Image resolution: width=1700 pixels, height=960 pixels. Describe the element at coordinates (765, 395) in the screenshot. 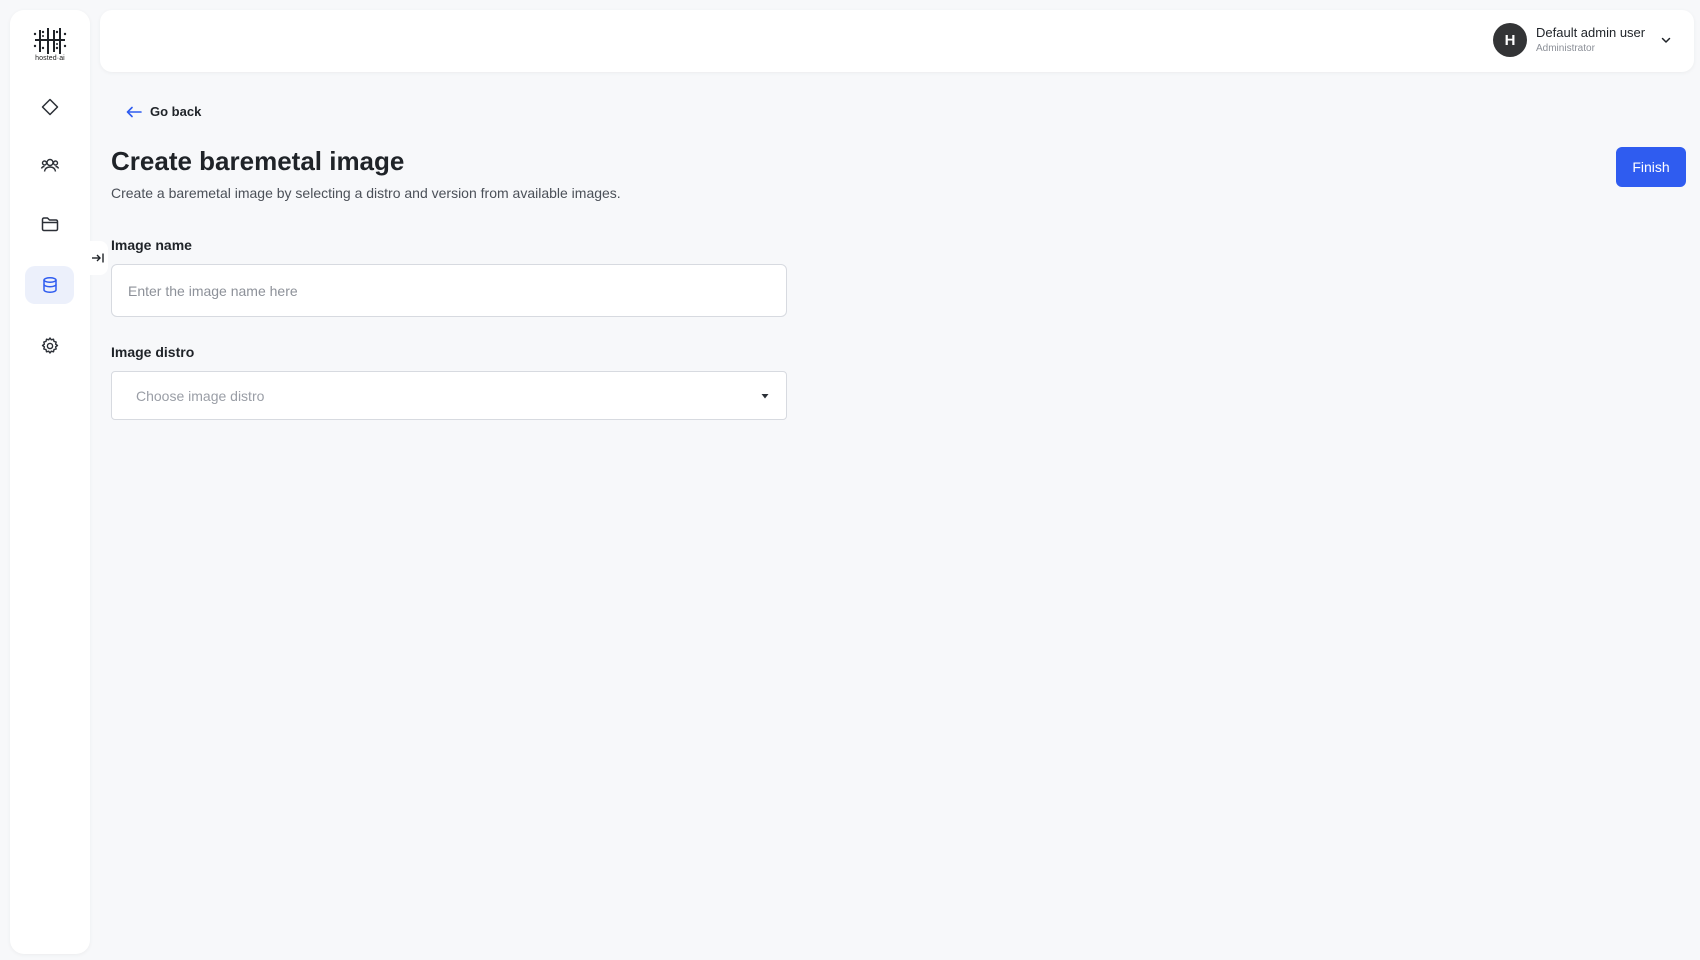

I see `caret-down-icon` at that location.